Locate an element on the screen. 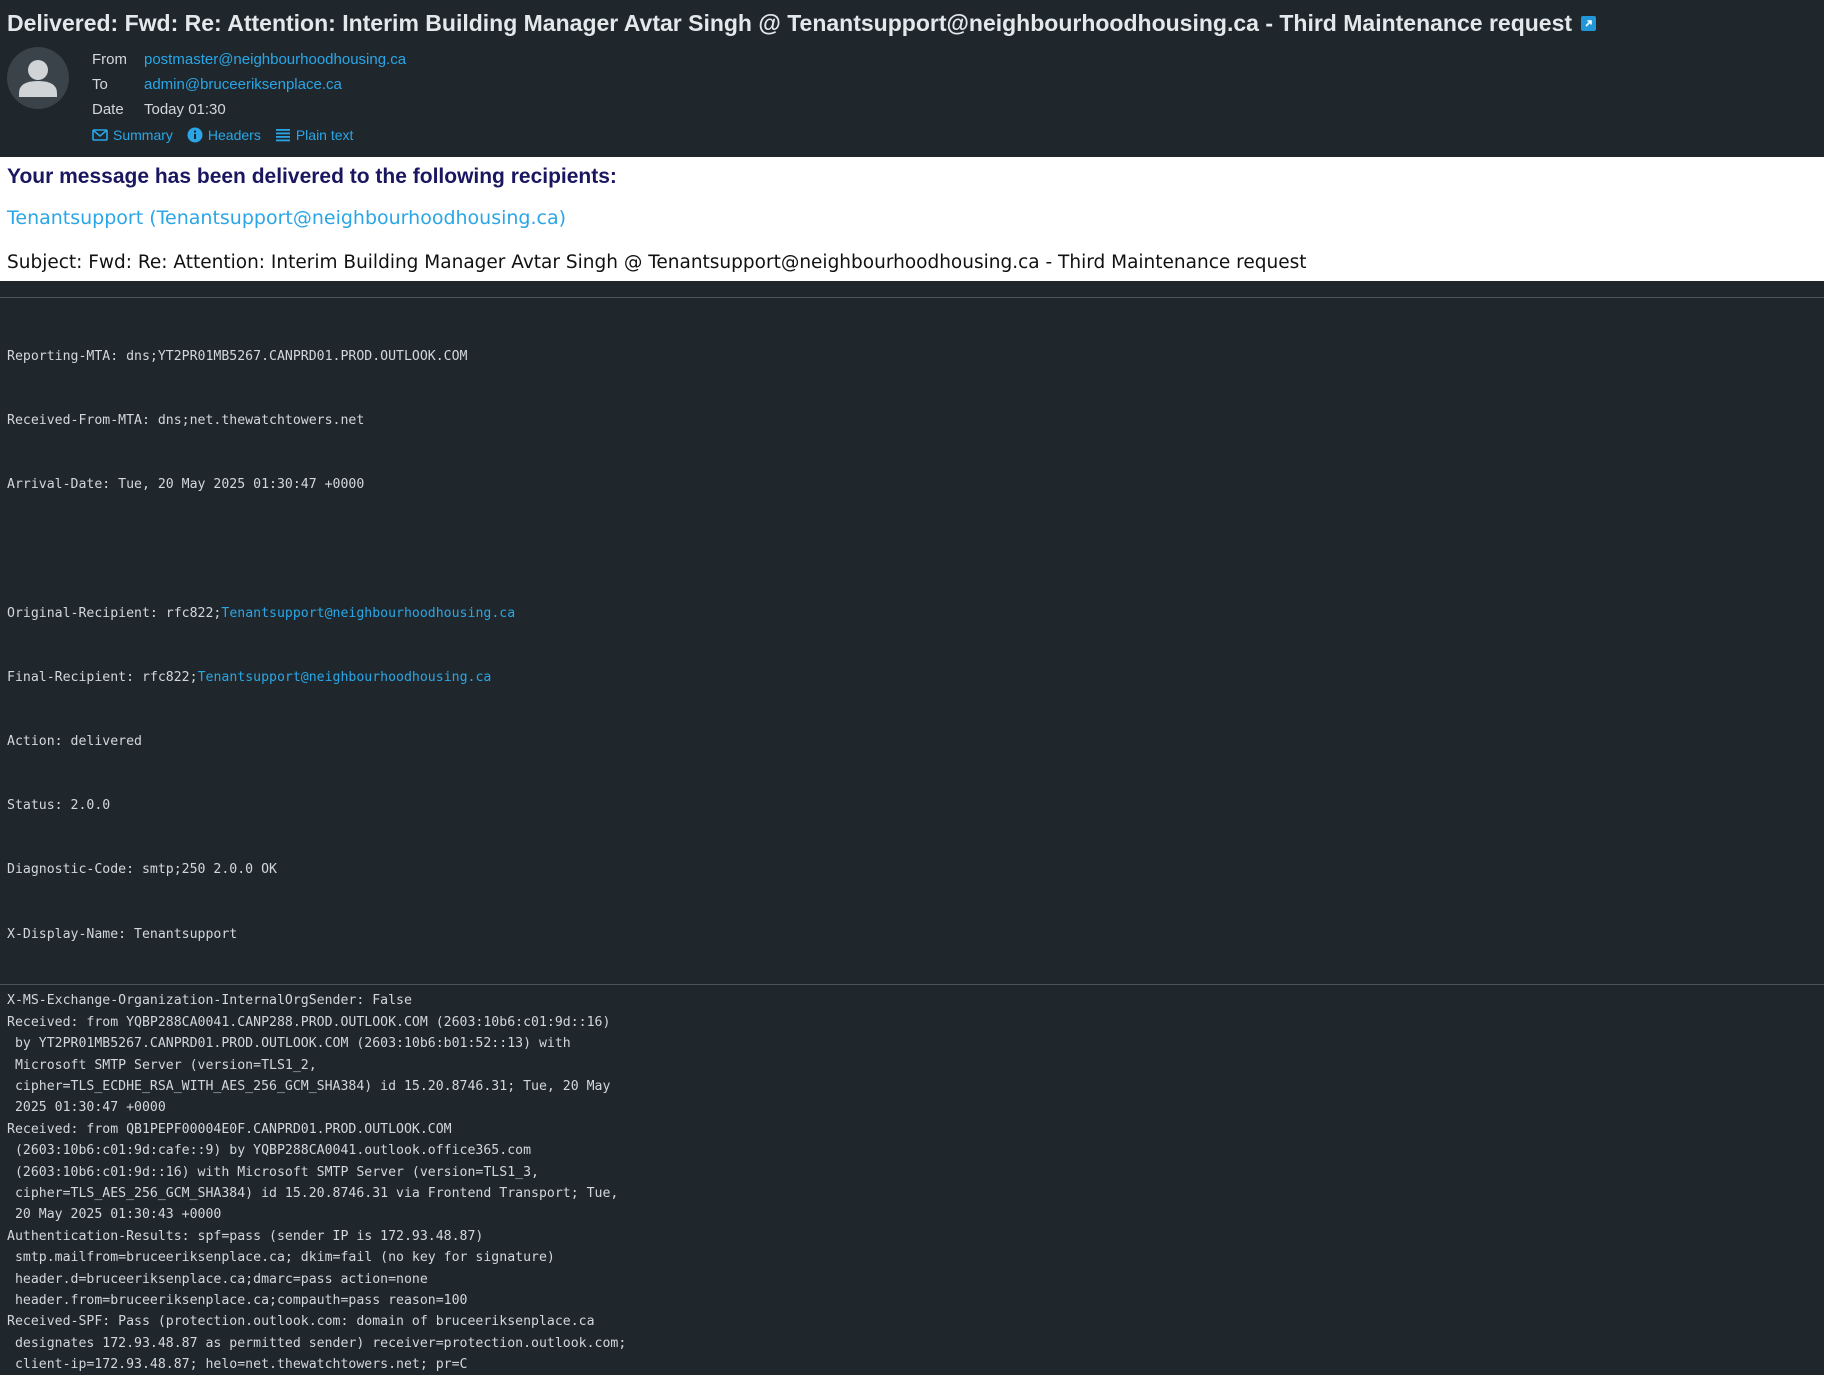  from-row: From postmaster@neighbourhoodhousing.ca is located at coordinates (249, 59).